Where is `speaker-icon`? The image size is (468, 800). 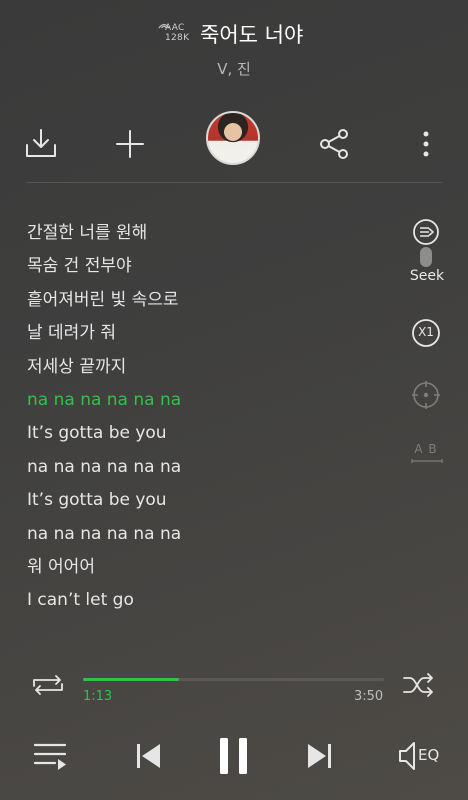 speaker-icon is located at coordinates (407, 756).